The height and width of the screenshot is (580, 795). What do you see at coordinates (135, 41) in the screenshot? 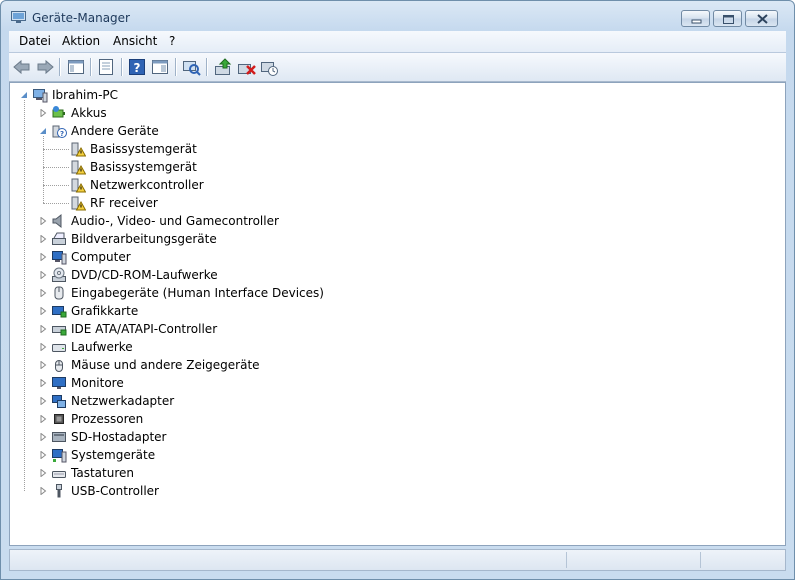
I see `menu-ansicht: Ansicht` at bounding box center [135, 41].